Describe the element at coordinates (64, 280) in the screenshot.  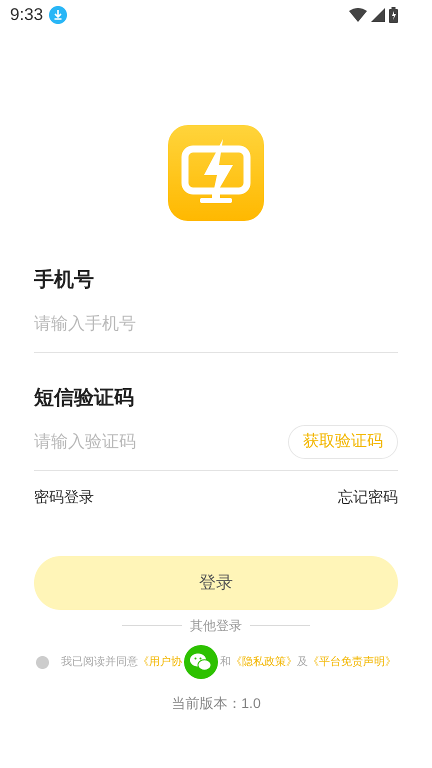
I see `phone-label: 手机号` at that location.